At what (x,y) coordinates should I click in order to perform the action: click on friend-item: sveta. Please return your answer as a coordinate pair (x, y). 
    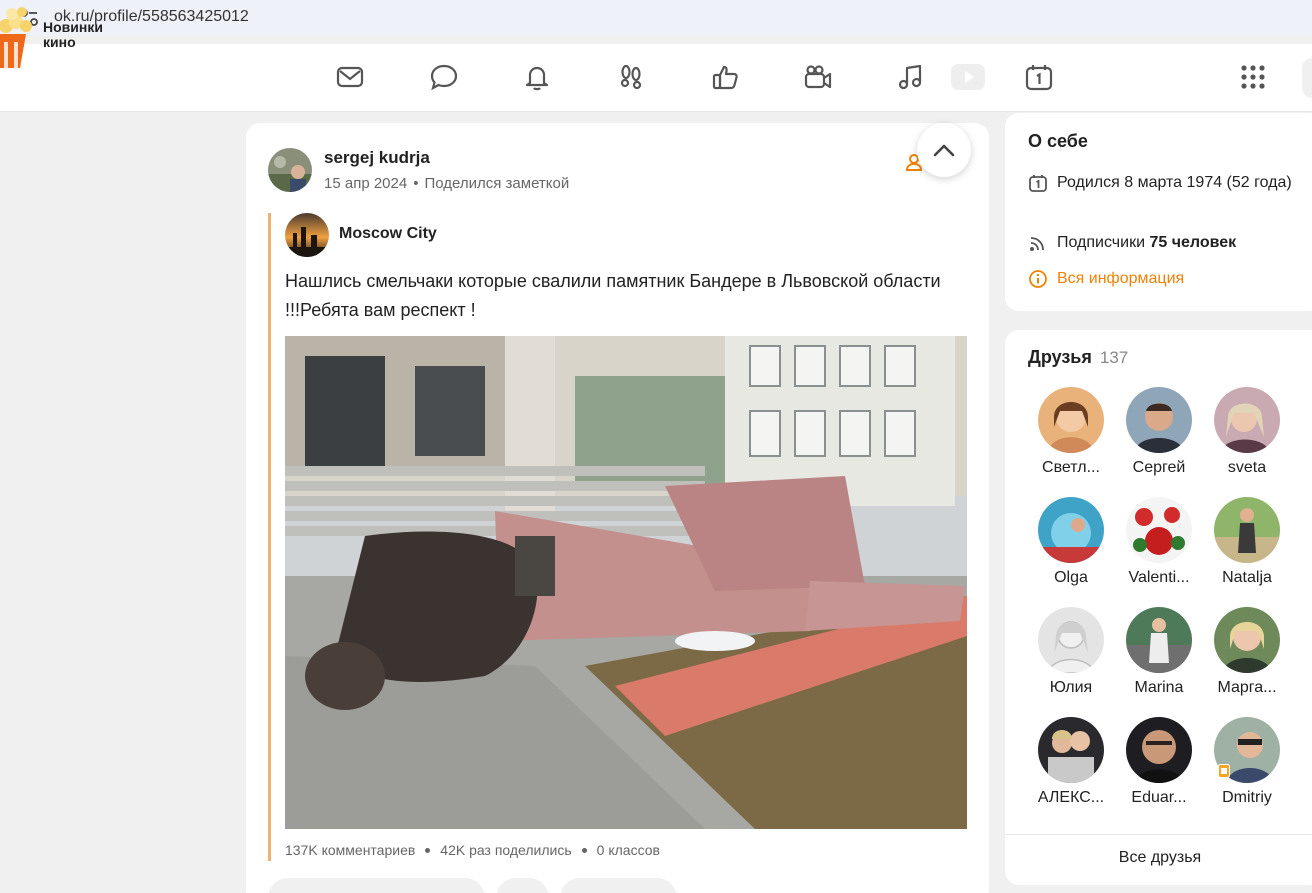
    Looking at the image, I should click on (1247, 432).